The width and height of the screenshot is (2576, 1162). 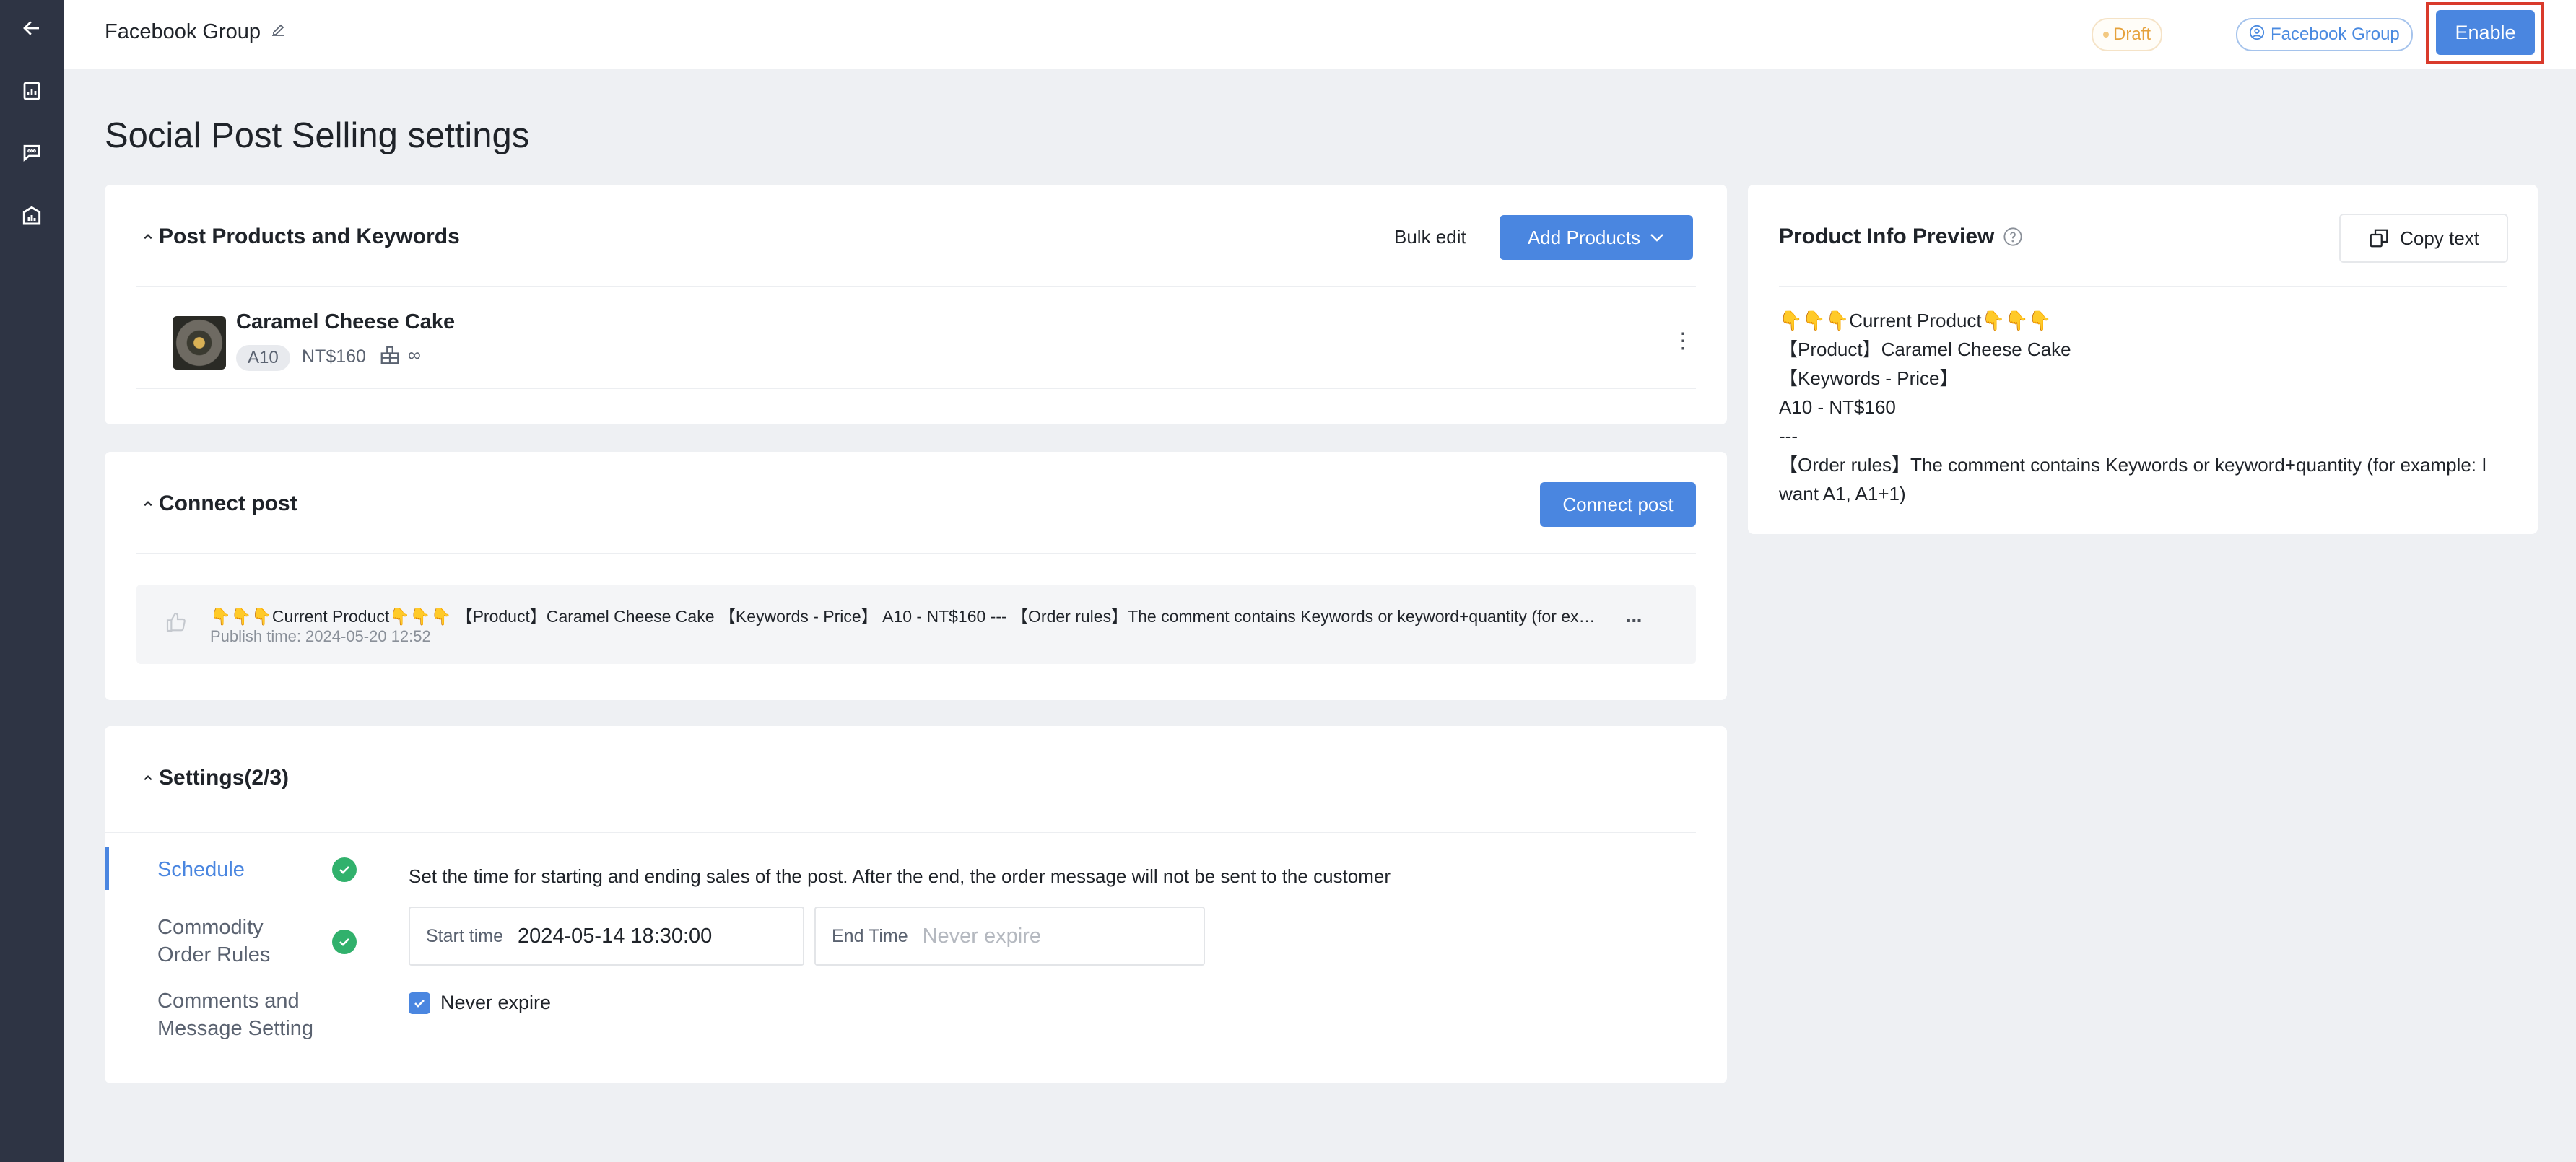 What do you see at coordinates (982, 936) in the screenshot?
I see `end-time-placeholder: Never expire` at bounding box center [982, 936].